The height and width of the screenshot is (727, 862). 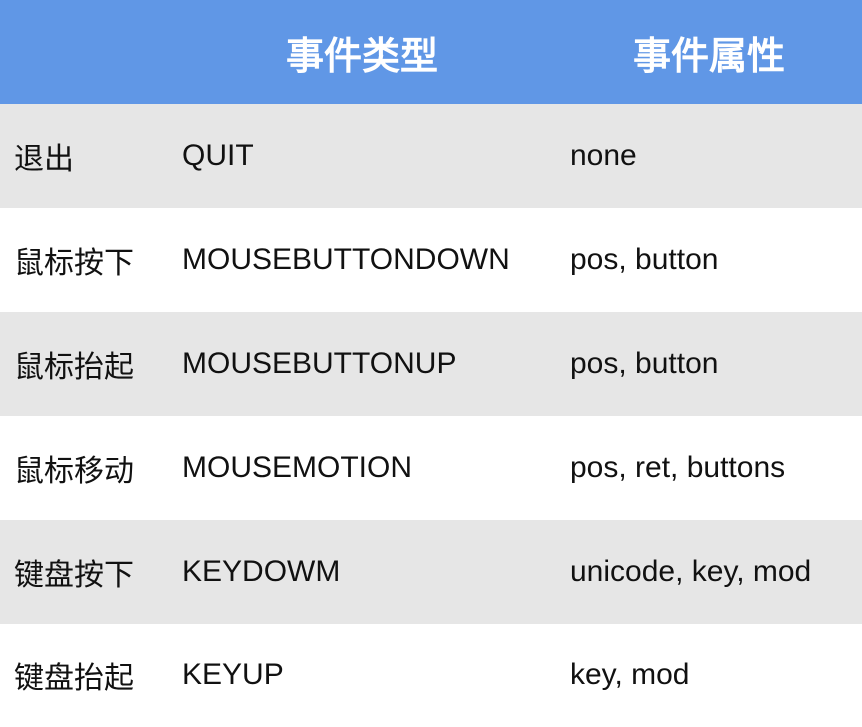 I want to click on cell-name: 退出, so click(x=44, y=159).